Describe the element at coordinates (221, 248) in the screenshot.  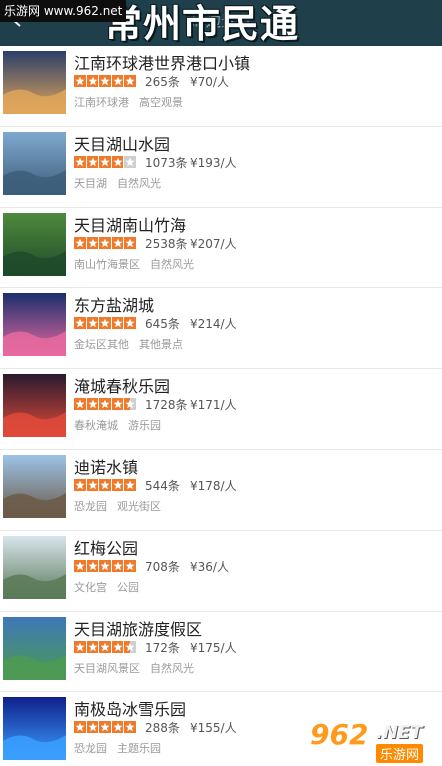
I see `list-item: 天目湖南山竹海 2538条 ¥207/人 南山竹海景区 自然风光` at that location.